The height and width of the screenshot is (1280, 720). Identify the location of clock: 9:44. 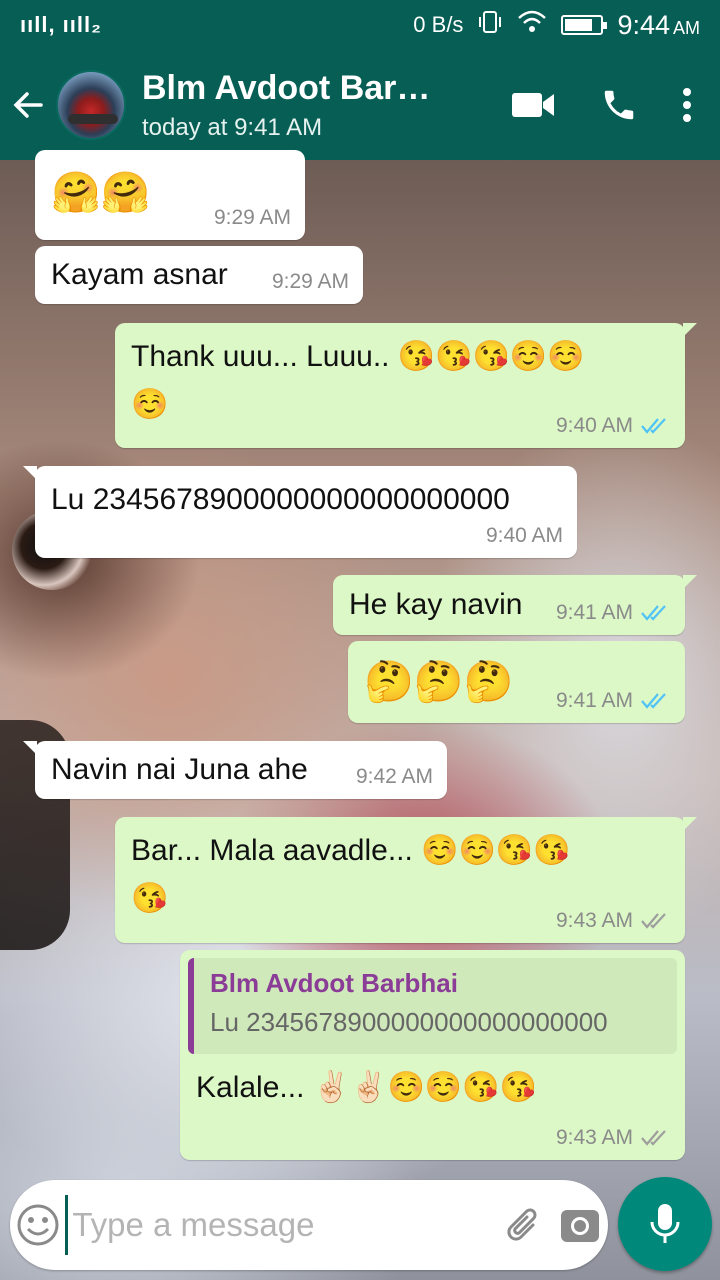
(643, 24).